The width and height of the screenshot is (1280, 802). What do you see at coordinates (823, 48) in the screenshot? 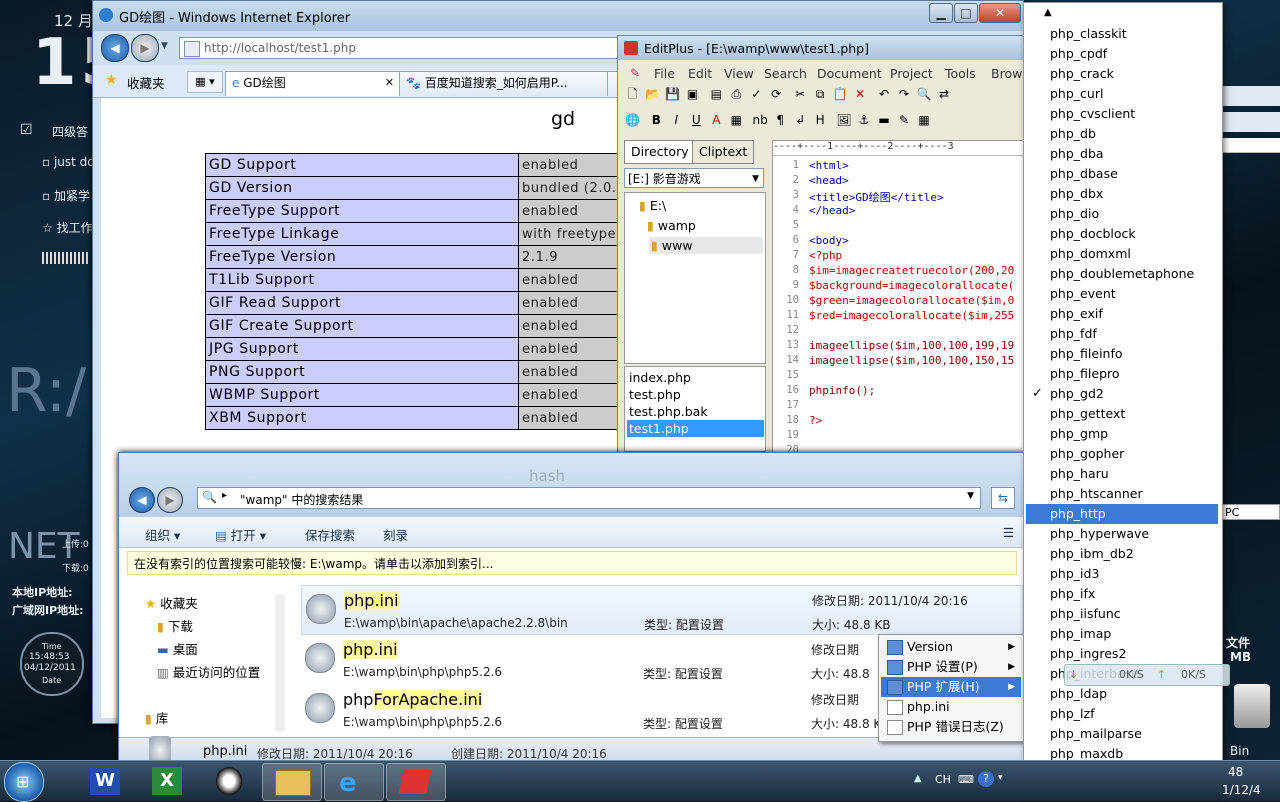
I see `editplus-titlebar: EditPlus - [E:\wamp\www\test1.php]` at bounding box center [823, 48].